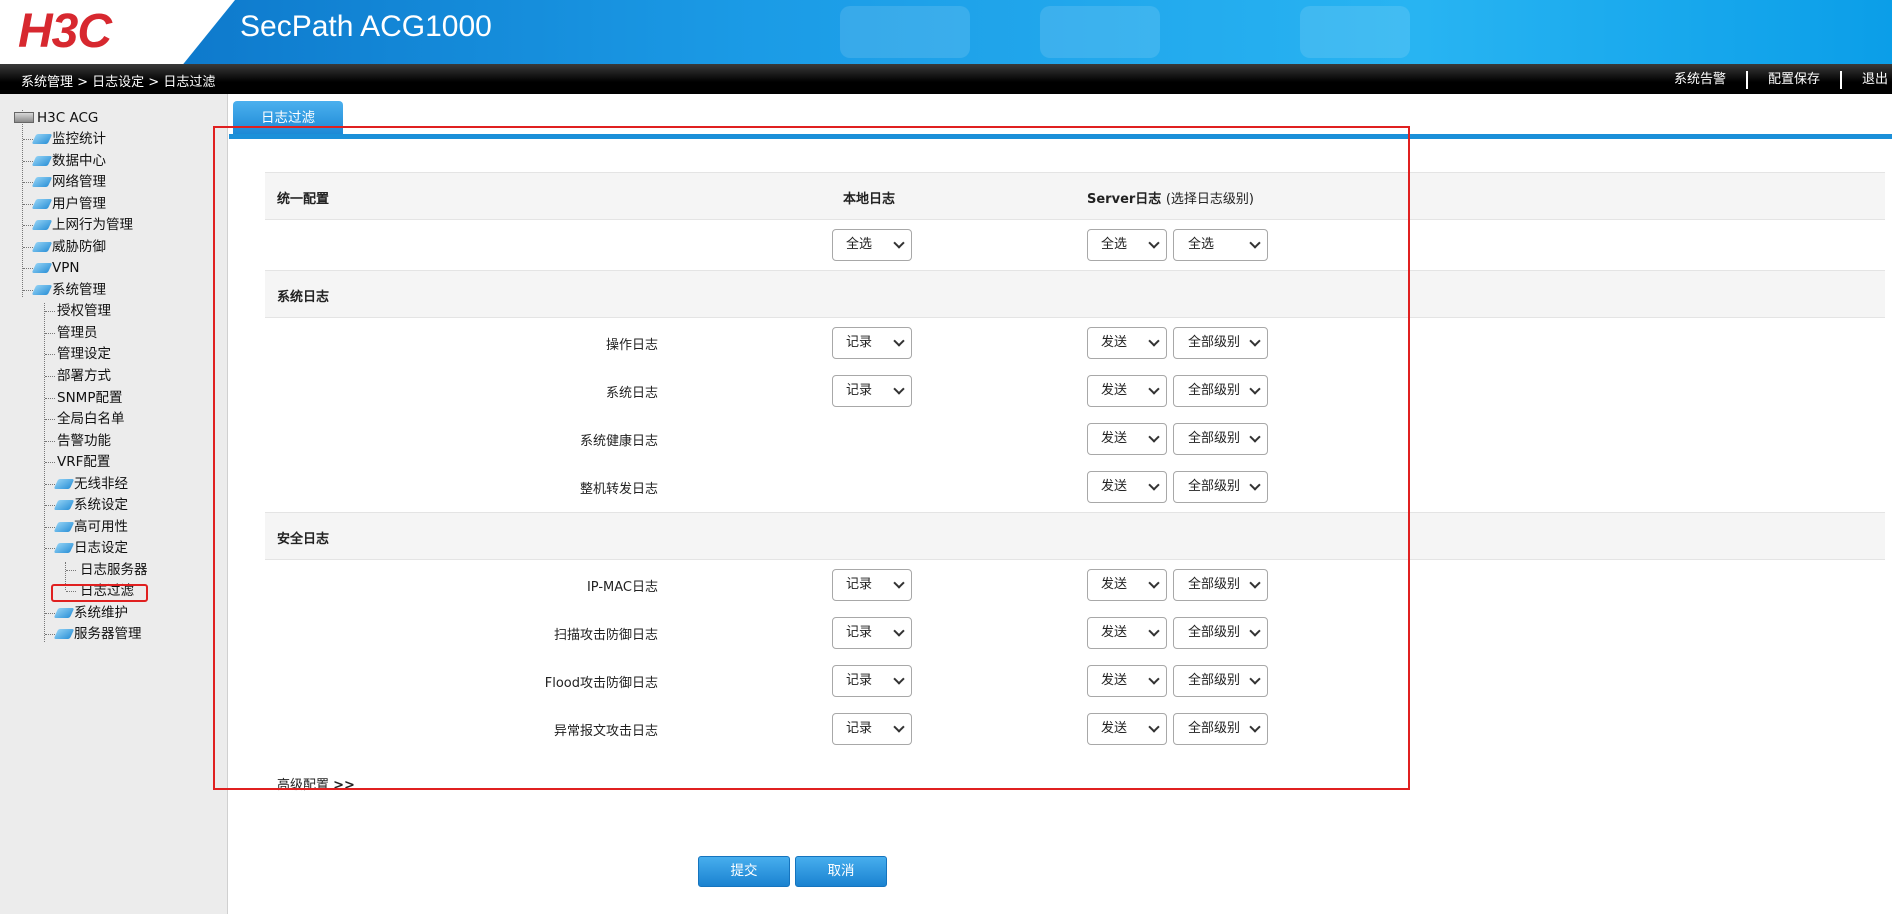  What do you see at coordinates (1795, 80) in the screenshot?
I see `save-config-link: 配置保存` at bounding box center [1795, 80].